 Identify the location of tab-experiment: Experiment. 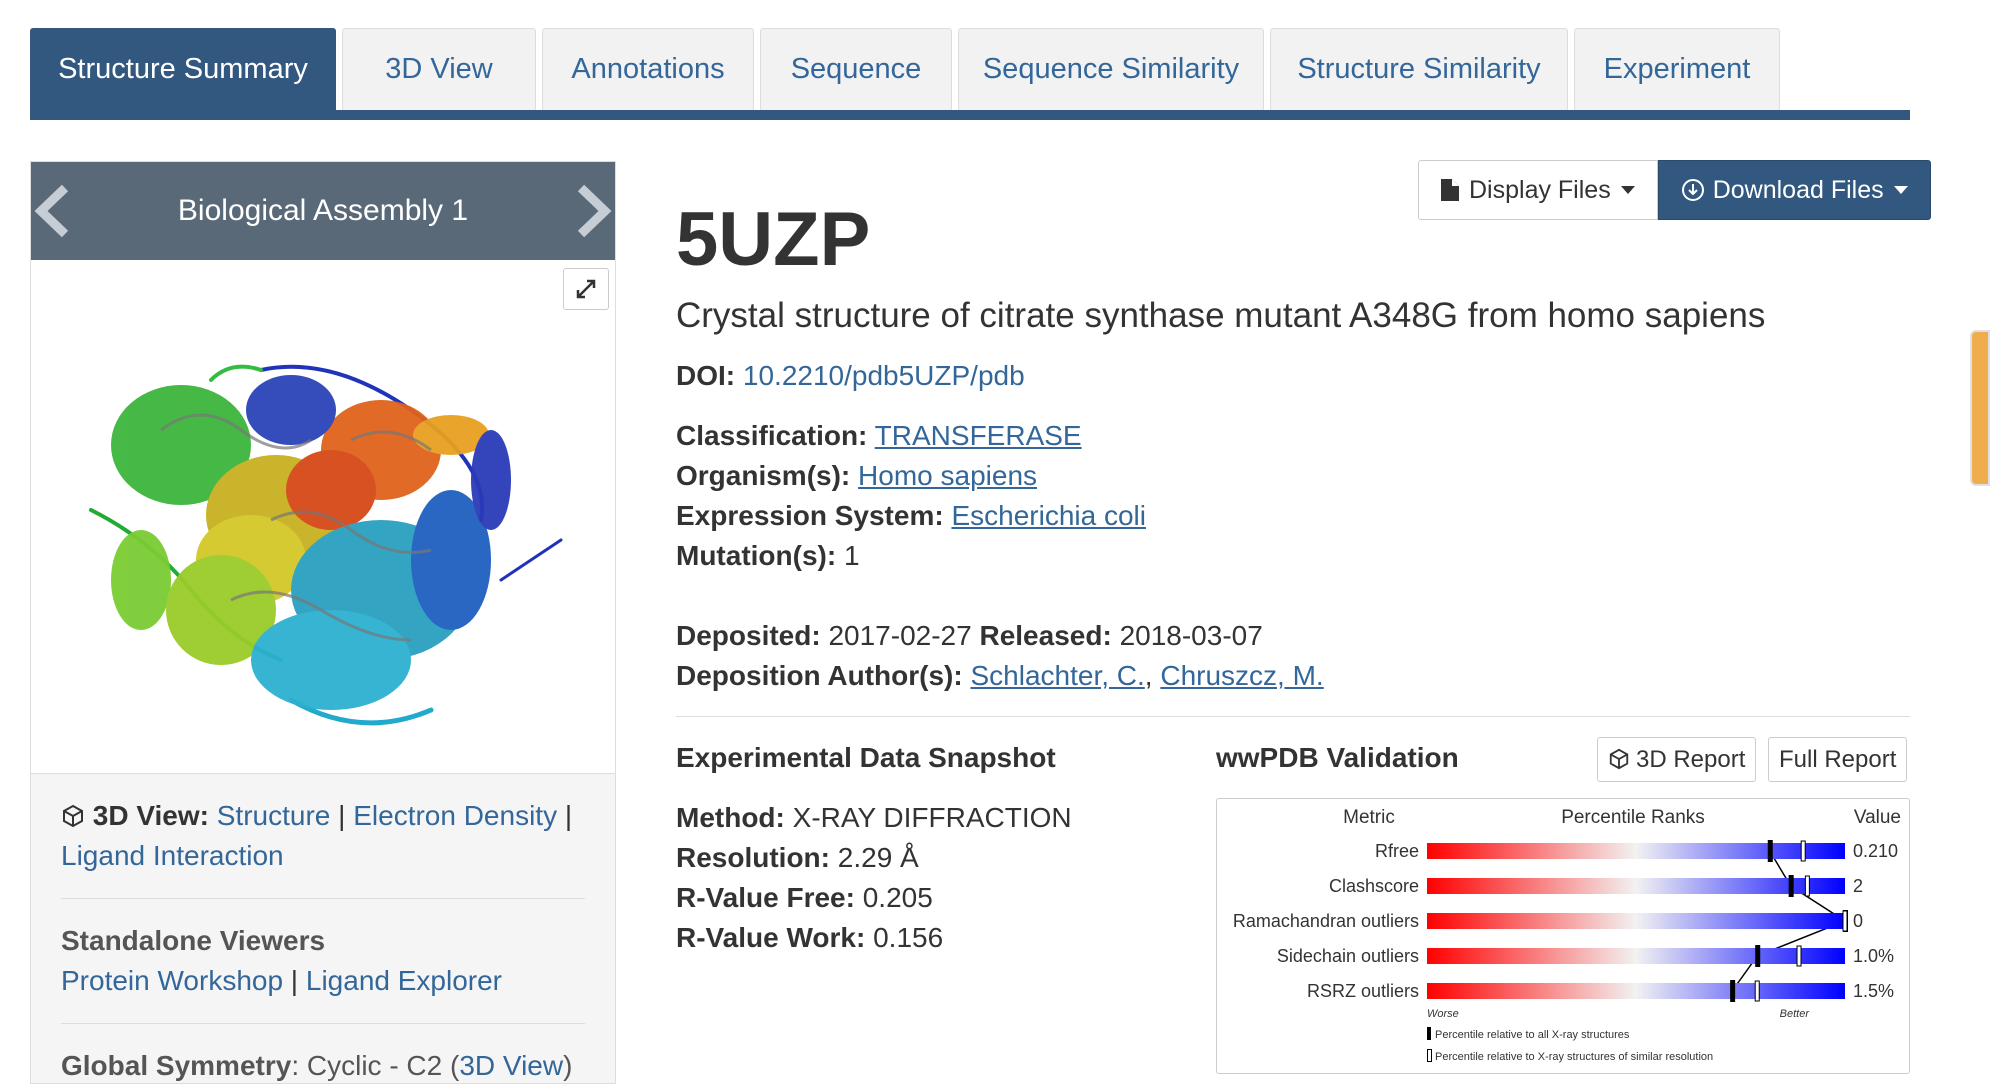
(1677, 69).